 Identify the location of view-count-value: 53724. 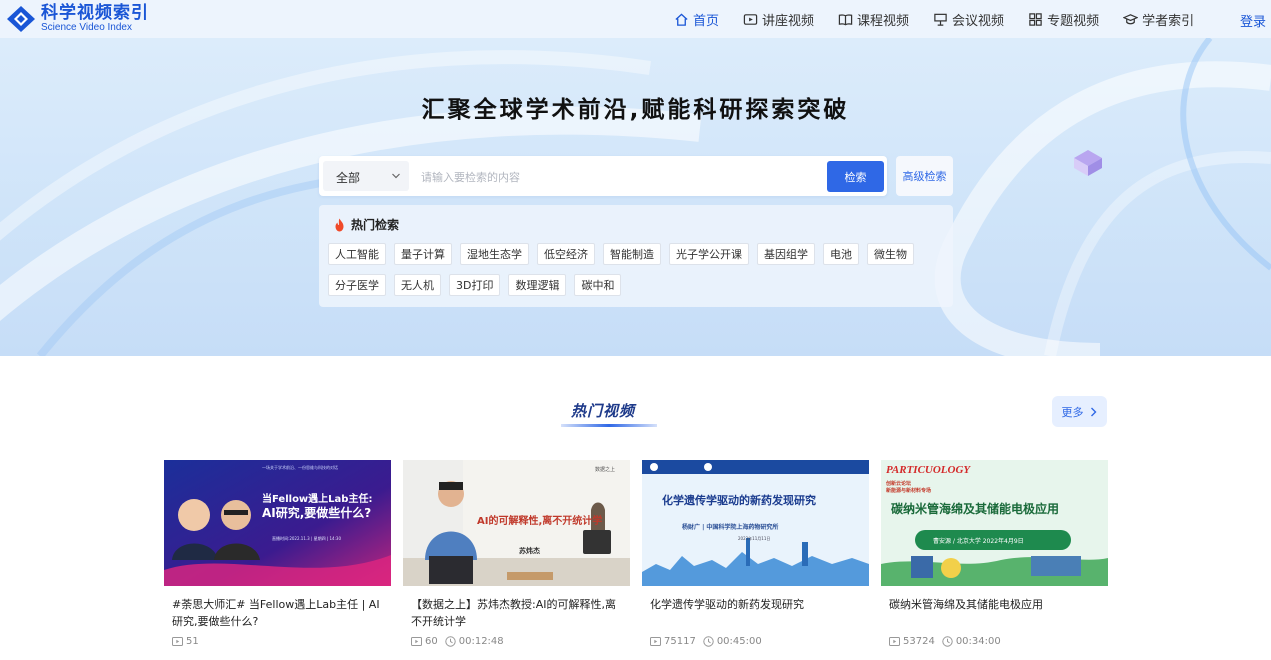
(919, 641).